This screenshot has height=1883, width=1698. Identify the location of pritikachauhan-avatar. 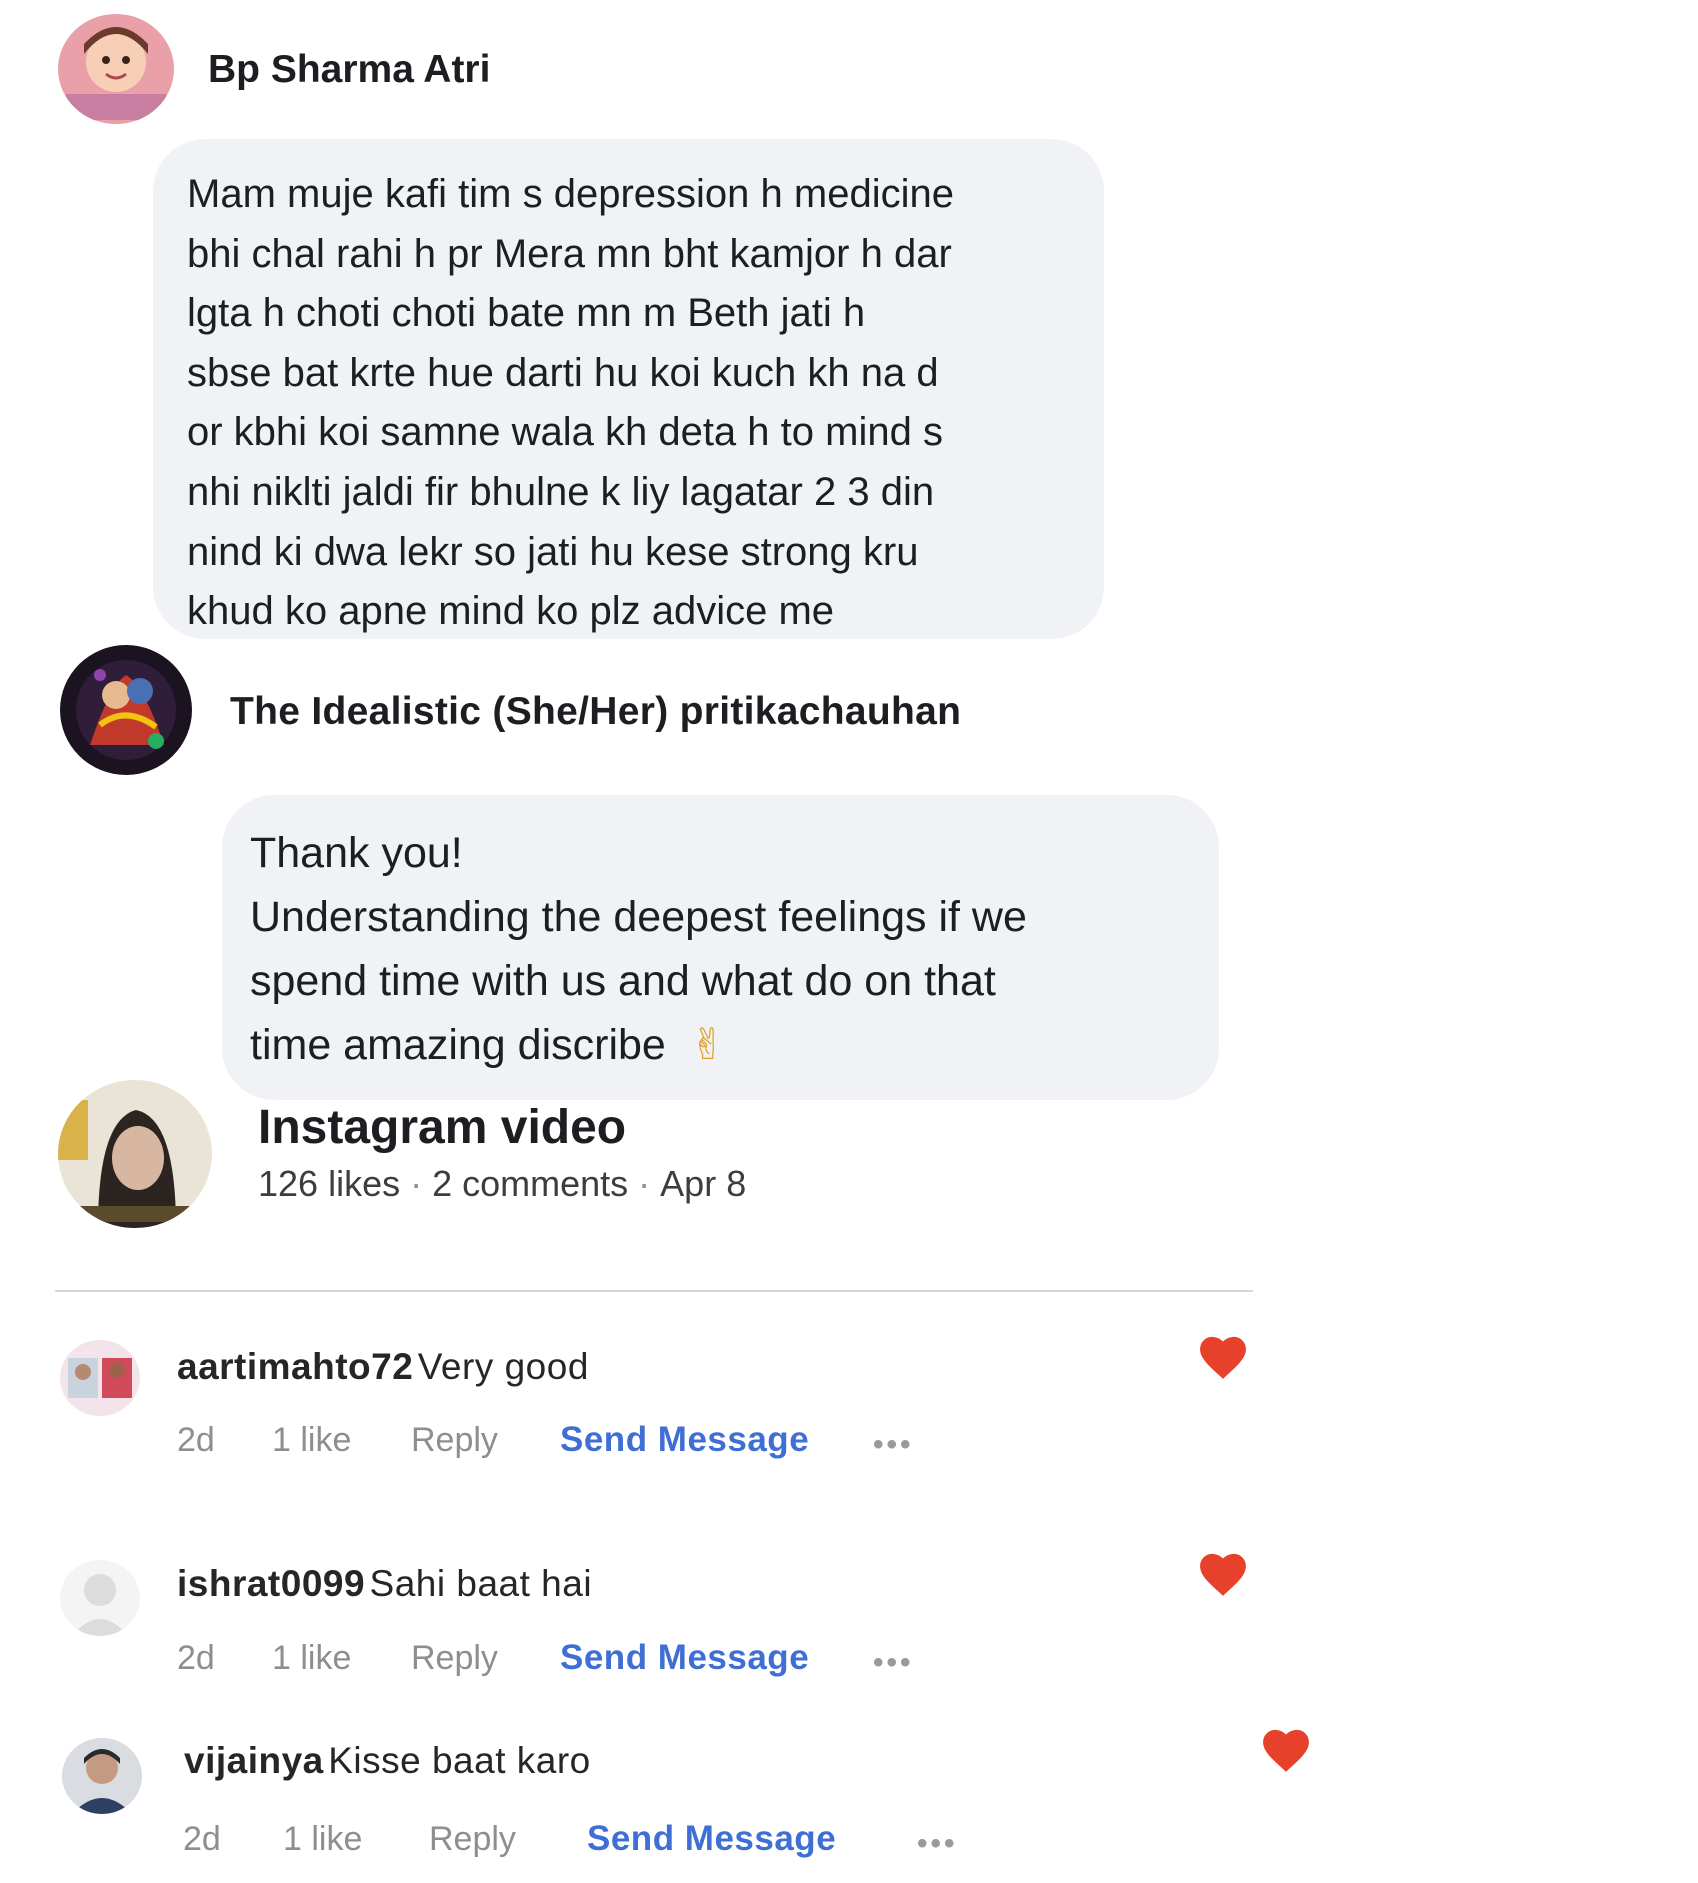
(126, 710).